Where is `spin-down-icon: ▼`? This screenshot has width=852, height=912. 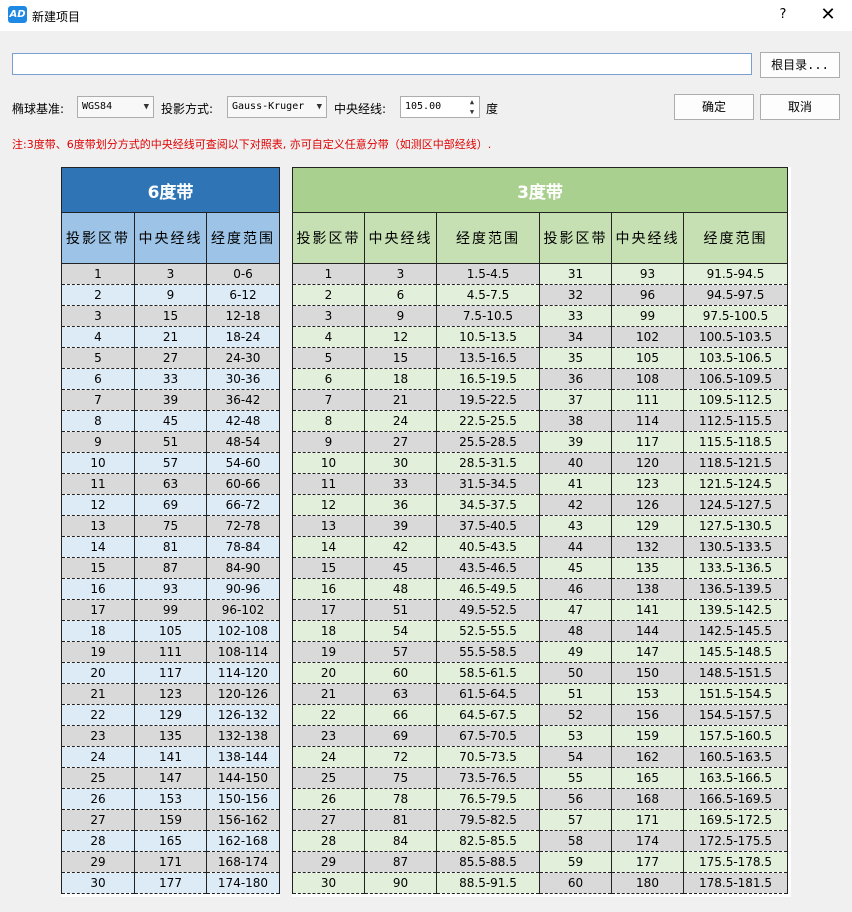
spin-down-icon: ▼ is located at coordinates (472, 112).